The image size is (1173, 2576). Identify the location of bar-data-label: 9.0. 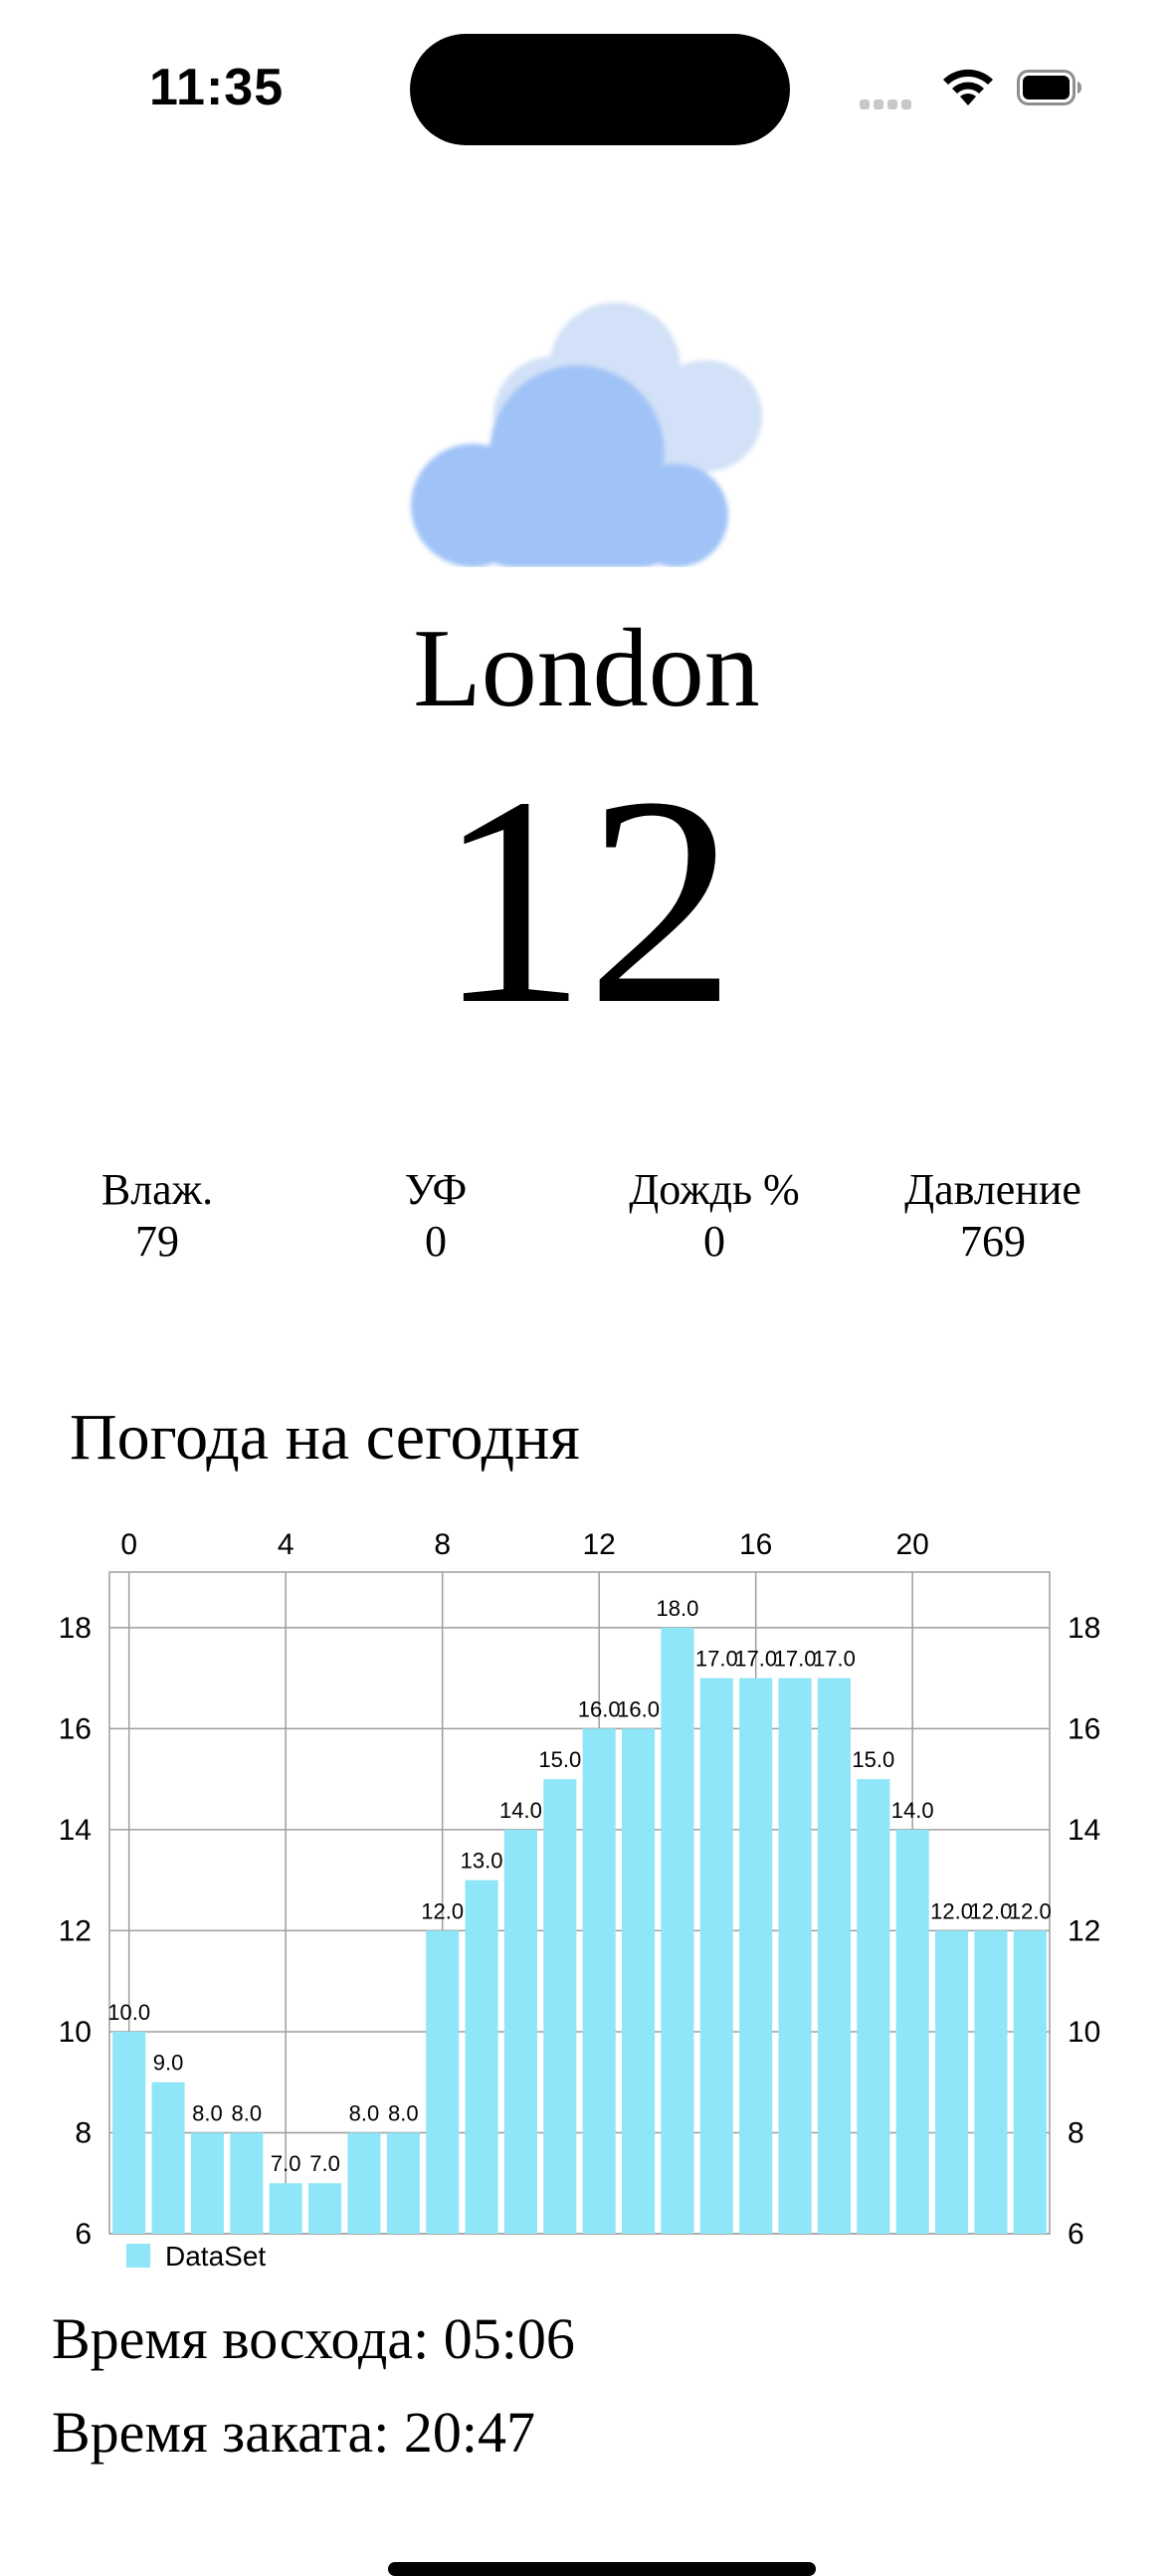
(168, 2063).